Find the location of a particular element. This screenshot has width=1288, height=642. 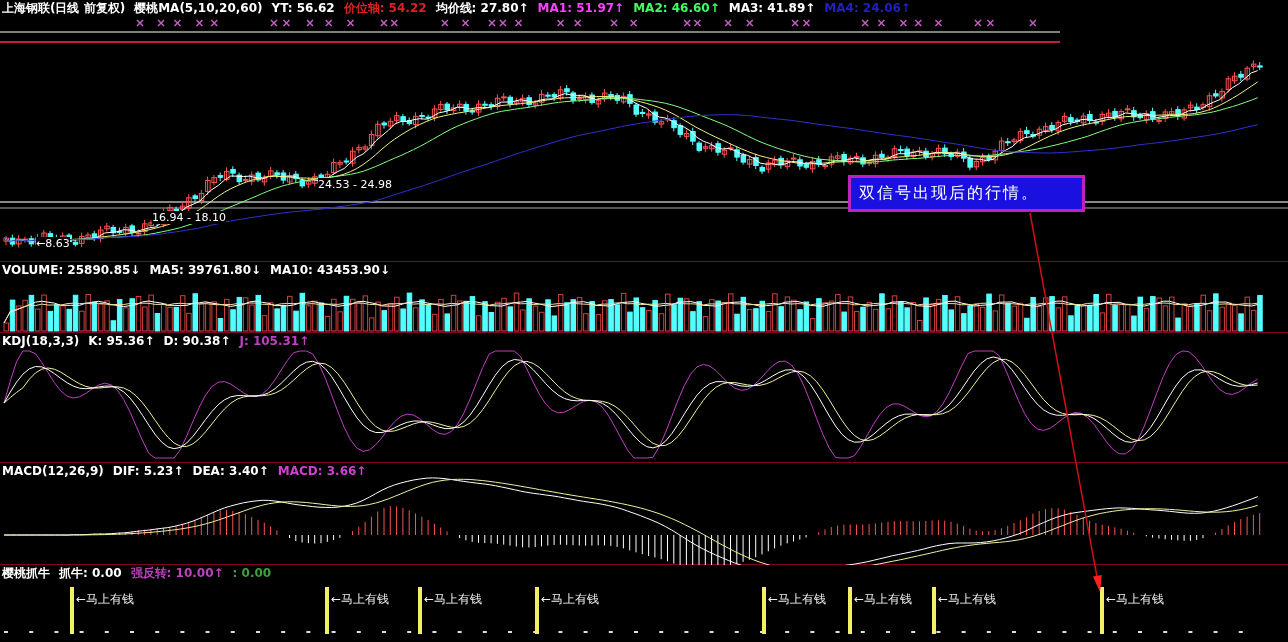

indicator-label: : 0.00 is located at coordinates (252, 573).